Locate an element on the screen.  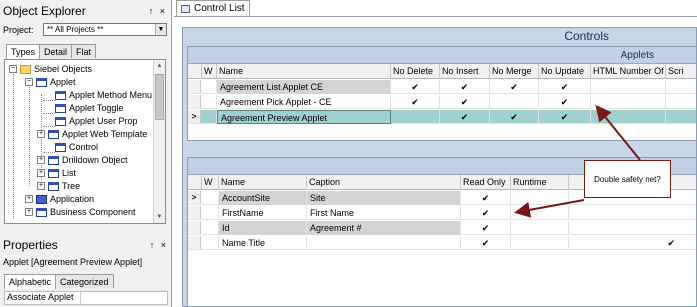
callout-note: Double safety net? is located at coordinates (627, 179).